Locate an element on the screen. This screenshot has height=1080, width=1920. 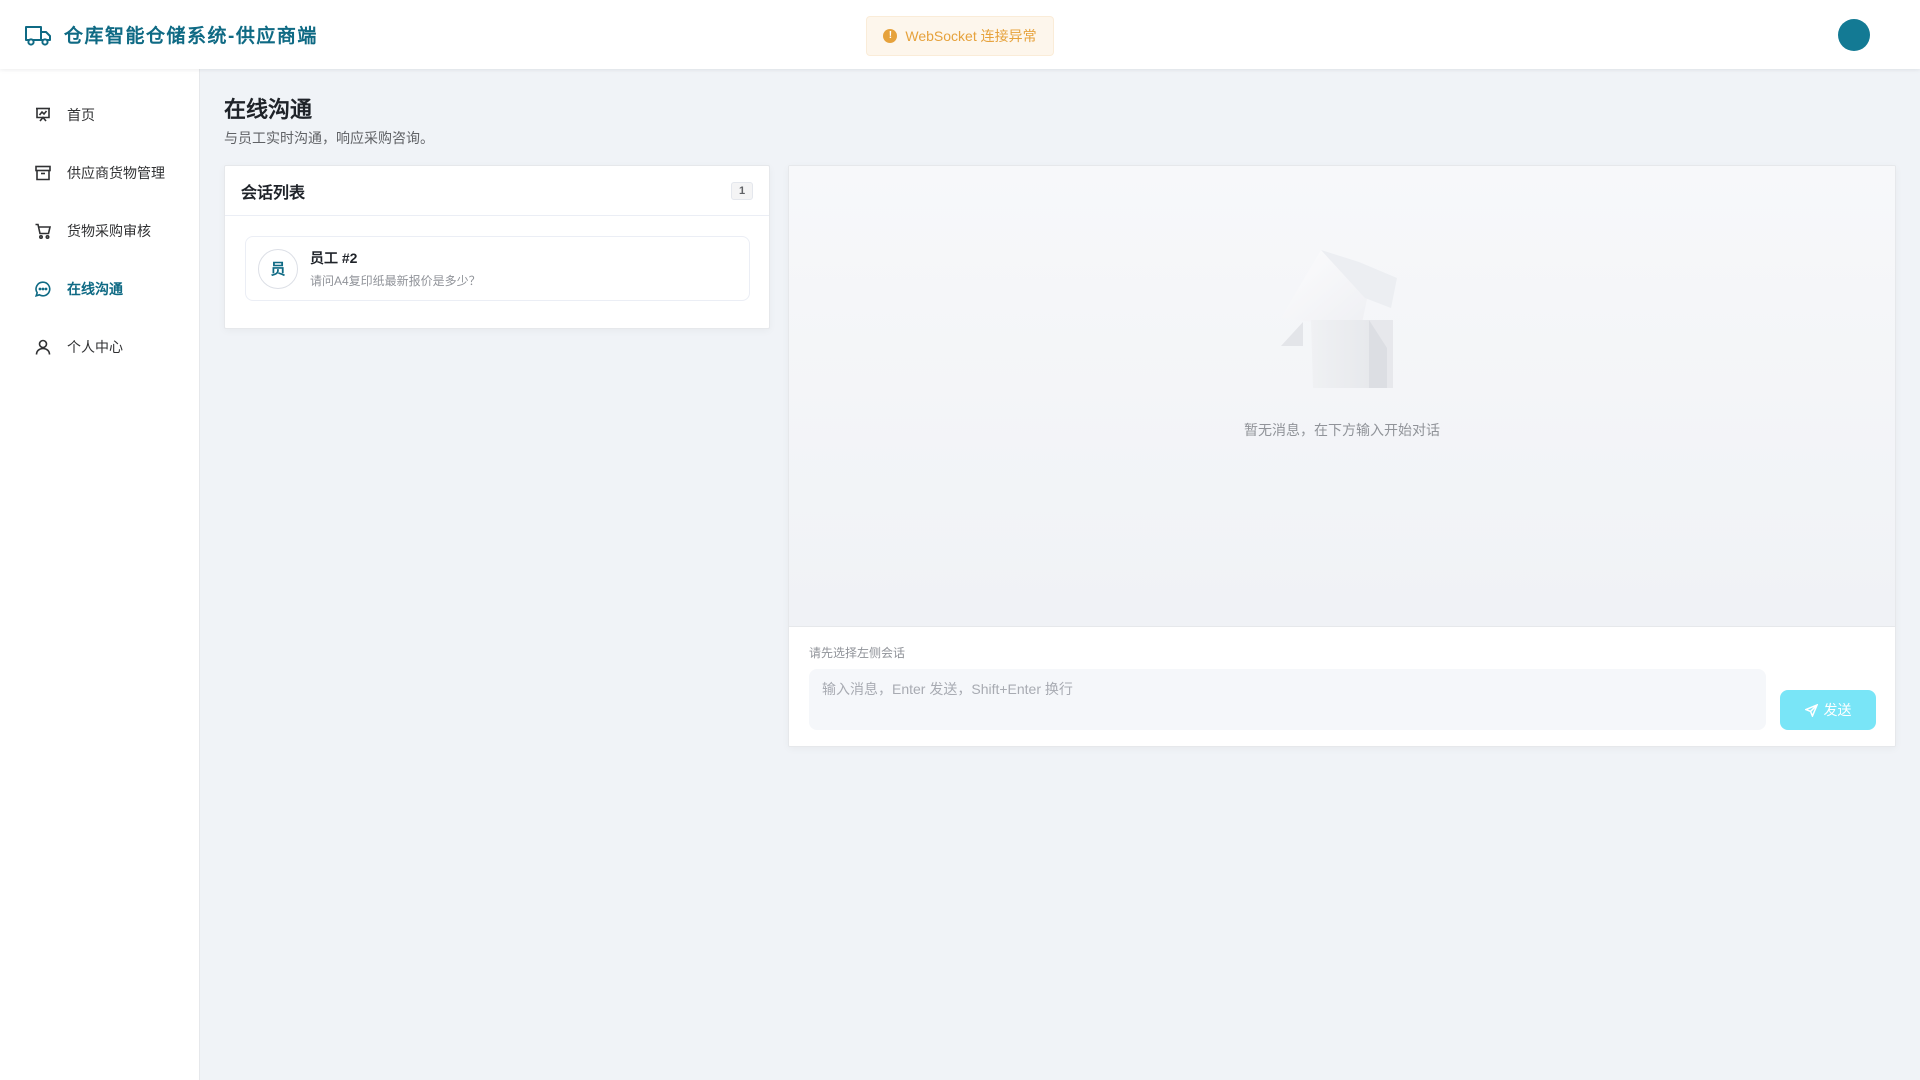
sidebar: 首页 供应商货物管理 货物采购审核 在线沟通 个人中心 is located at coordinates (100, 574).